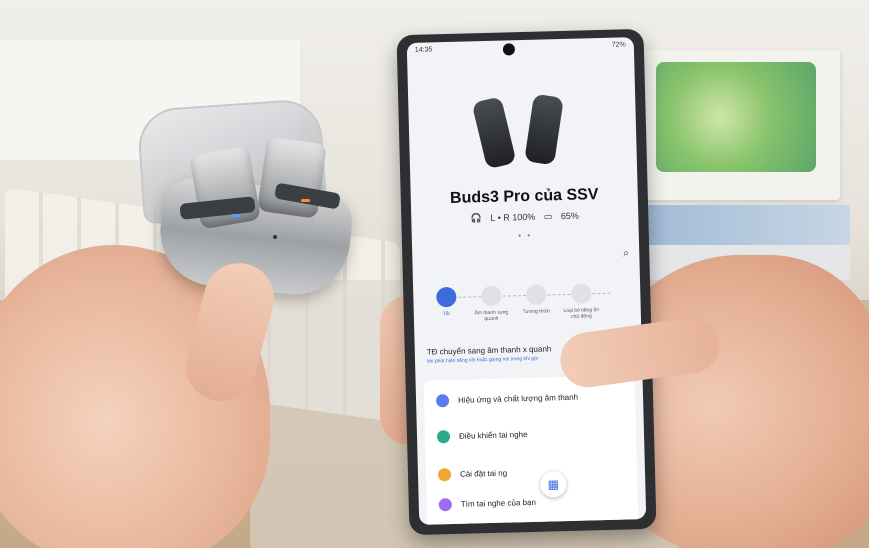 The image size is (869, 548). I want to click on earbud-image-left, so click(494, 133).